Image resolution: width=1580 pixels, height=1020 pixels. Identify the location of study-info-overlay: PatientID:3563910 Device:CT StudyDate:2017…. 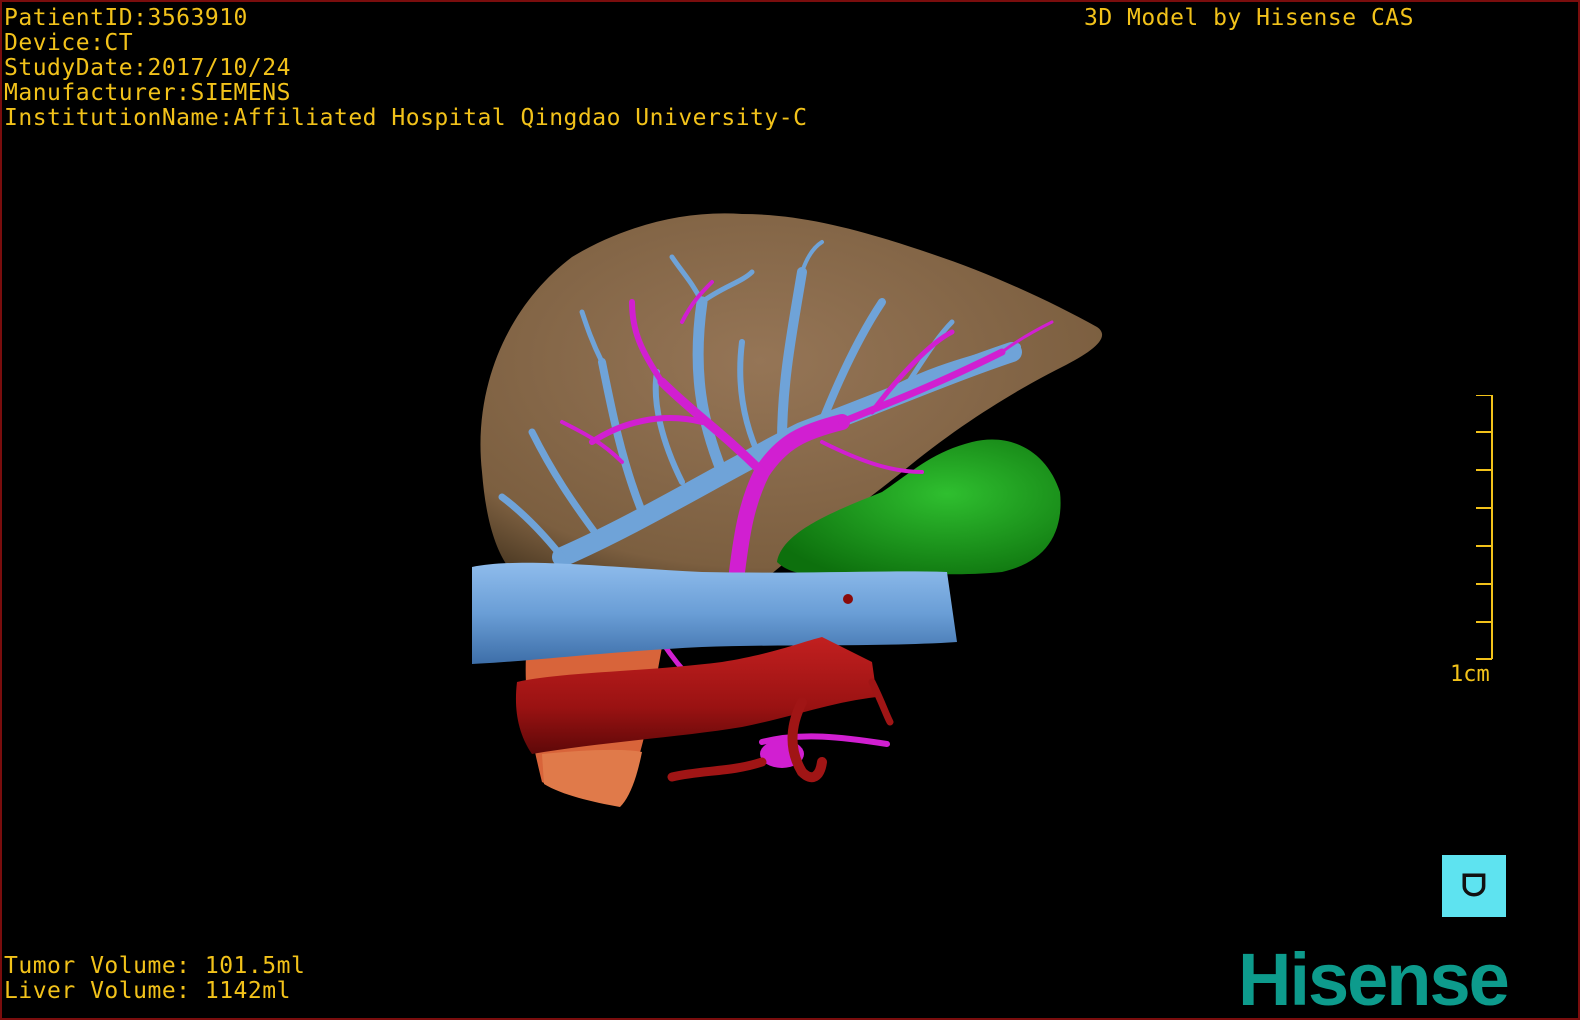
(405, 68).